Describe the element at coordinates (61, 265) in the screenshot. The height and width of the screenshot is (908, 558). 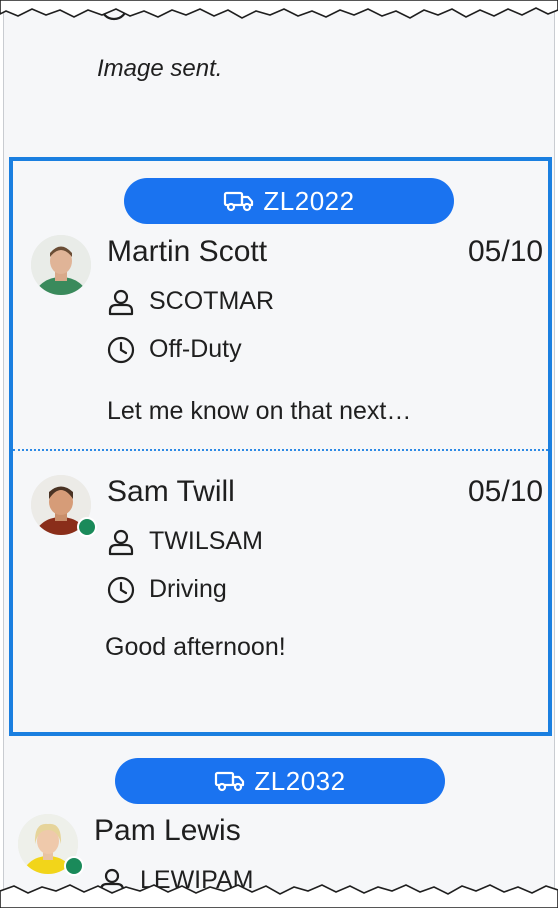
I see `avatar` at that location.